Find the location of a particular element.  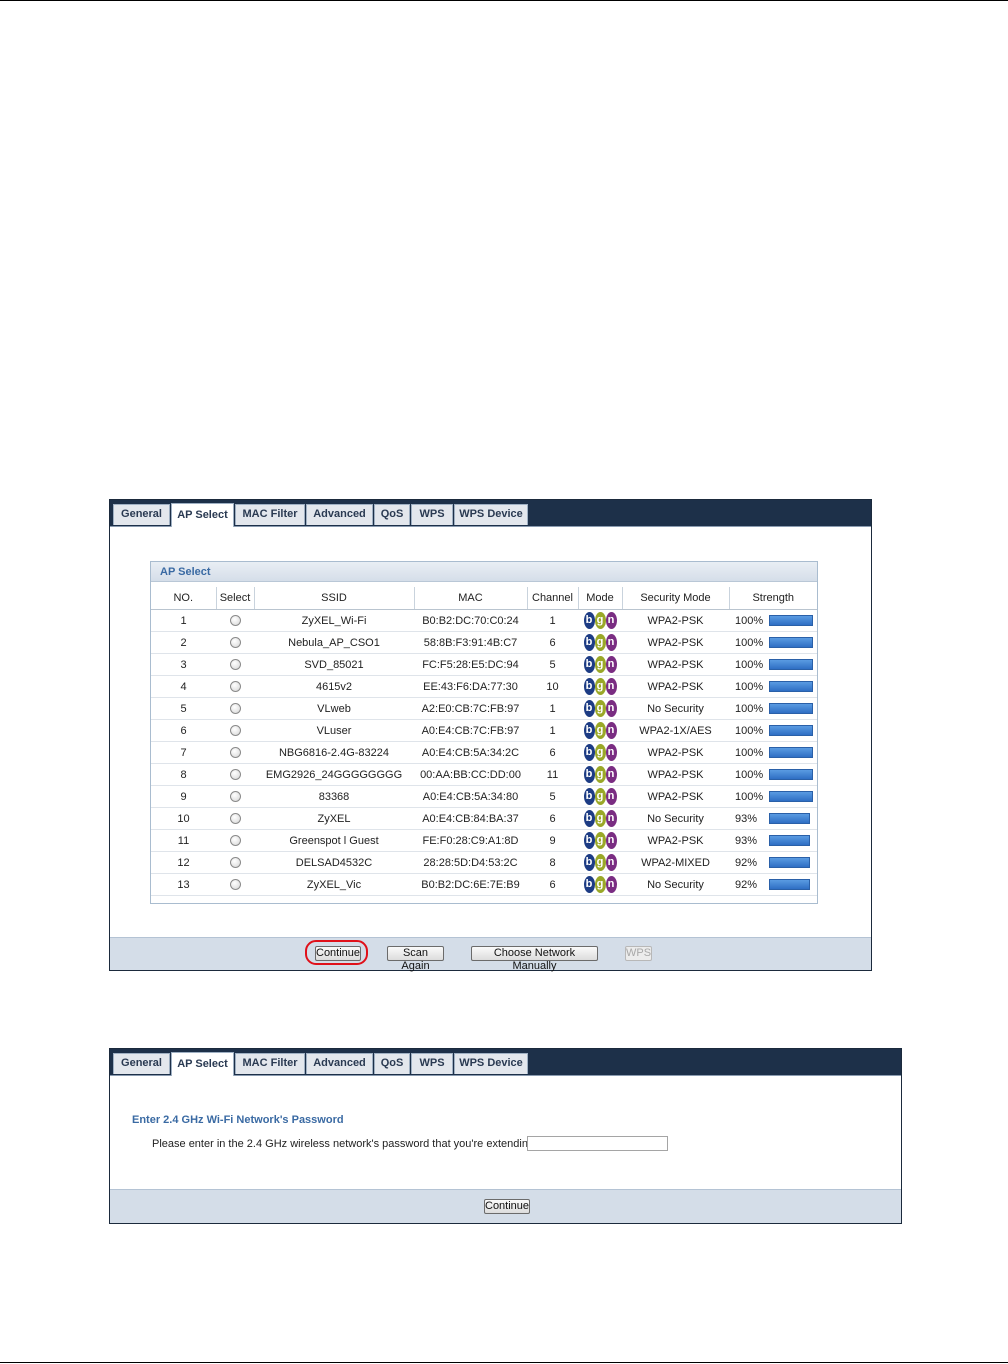

channel-cell: 6 is located at coordinates (552, 642).